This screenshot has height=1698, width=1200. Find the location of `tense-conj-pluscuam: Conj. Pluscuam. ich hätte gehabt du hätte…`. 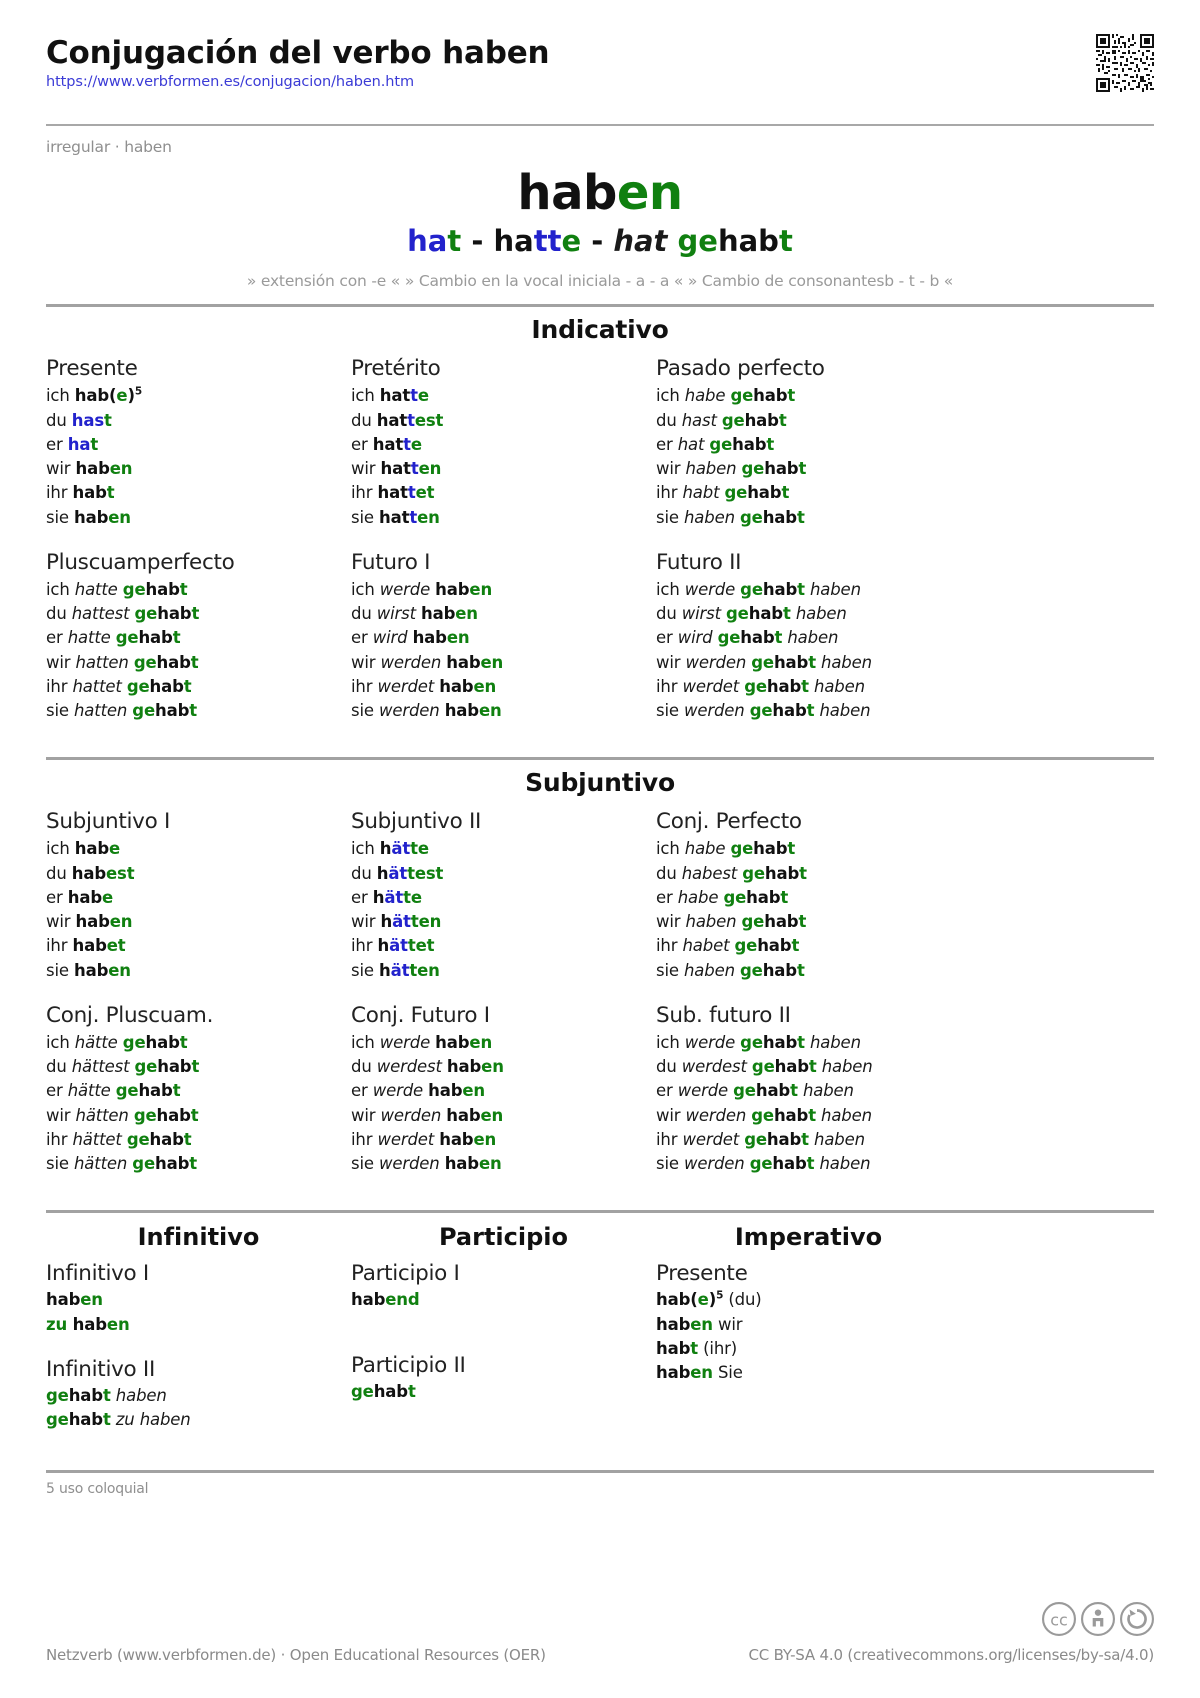

tense-conj-pluscuam: Conj. Pluscuam. ich hätte gehabt du hätte… is located at coordinates (198, 1090).